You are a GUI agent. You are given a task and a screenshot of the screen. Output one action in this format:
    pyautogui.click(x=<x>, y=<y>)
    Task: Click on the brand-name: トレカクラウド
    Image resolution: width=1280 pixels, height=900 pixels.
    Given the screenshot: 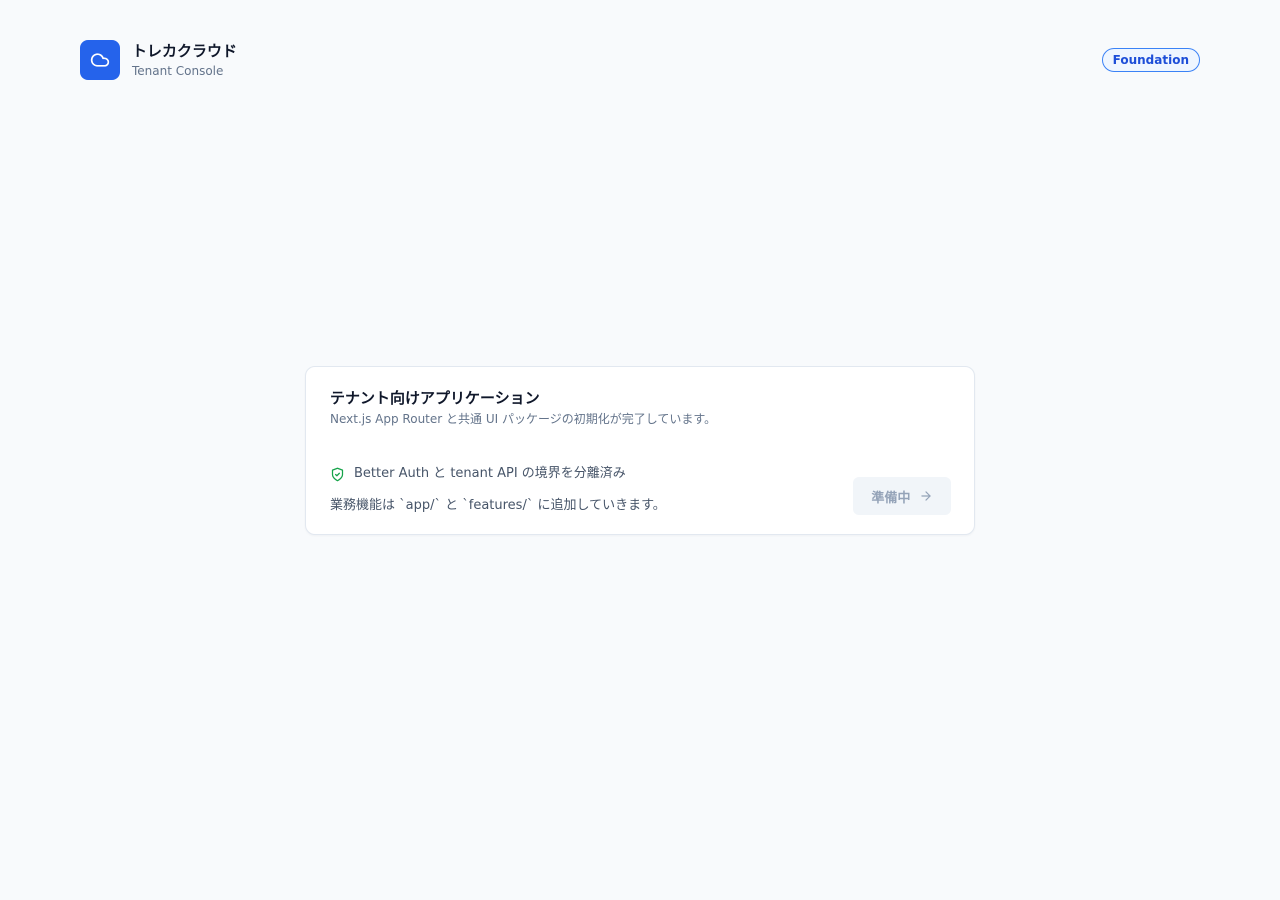 What is the action you would take?
    pyautogui.click(x=185, y=51)
    